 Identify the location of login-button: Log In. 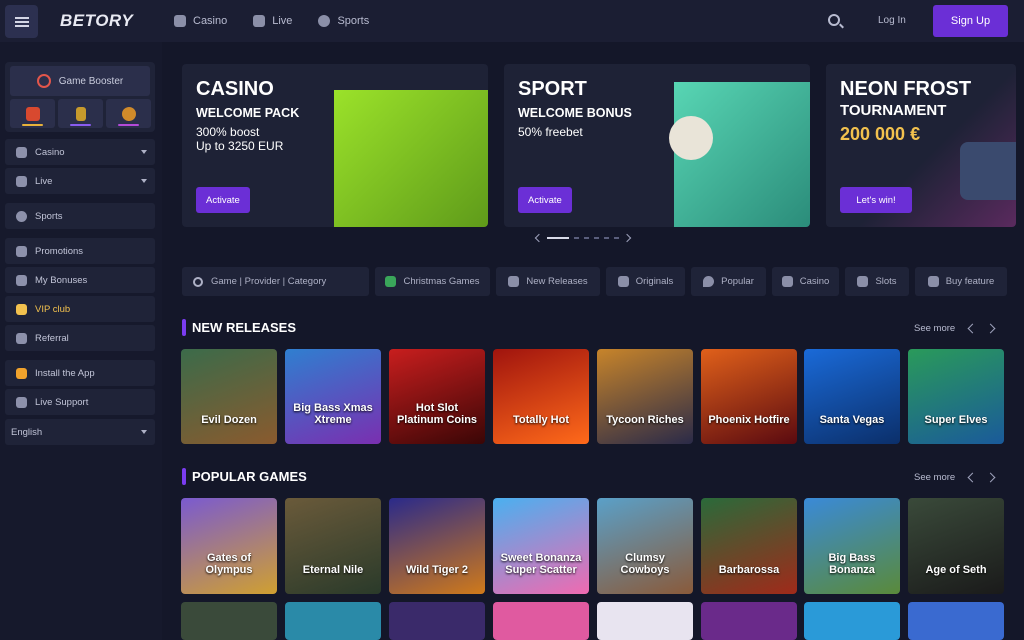
(892, 20).